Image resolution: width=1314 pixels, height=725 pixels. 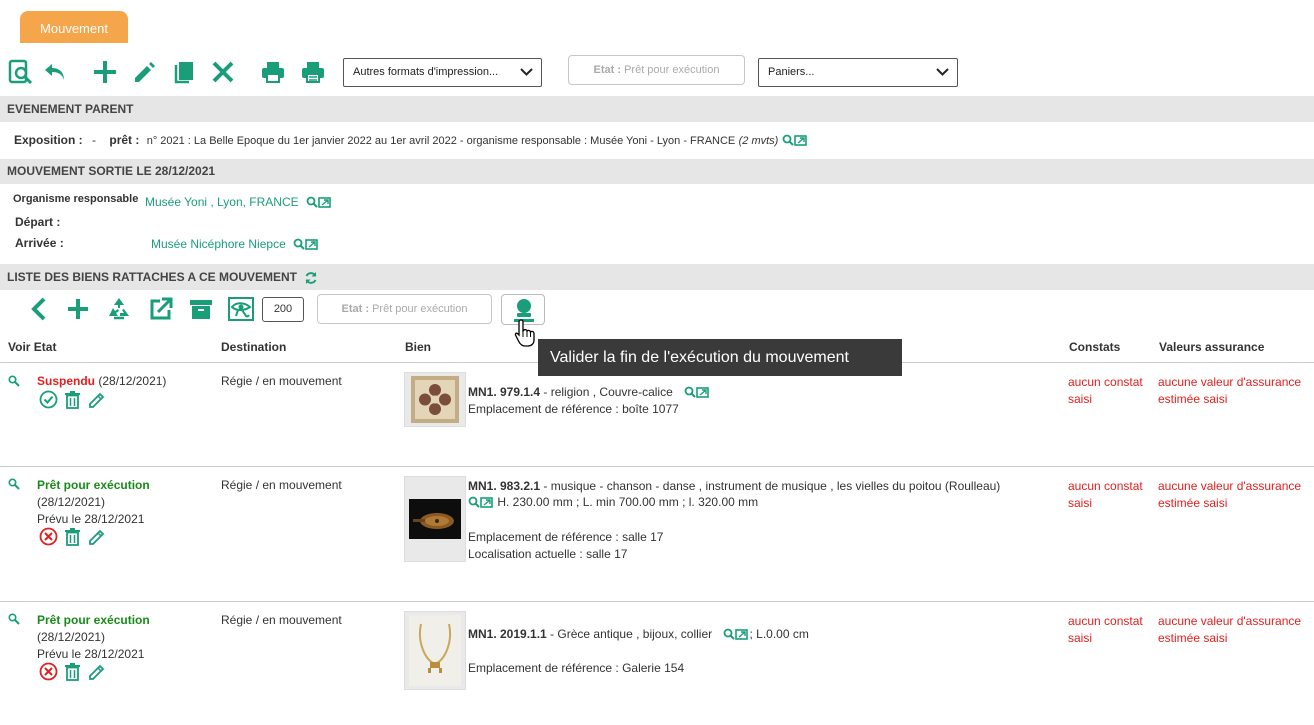 What do you see at coordinates (146, 73) in the screenshot?
I see `edit-icon` at bounding box center [146, 73].